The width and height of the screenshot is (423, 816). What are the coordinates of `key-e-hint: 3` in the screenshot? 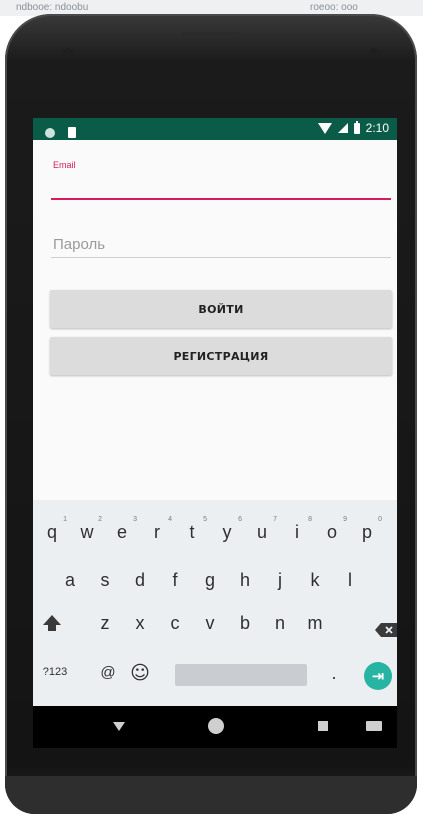 It's located at (135, 519).